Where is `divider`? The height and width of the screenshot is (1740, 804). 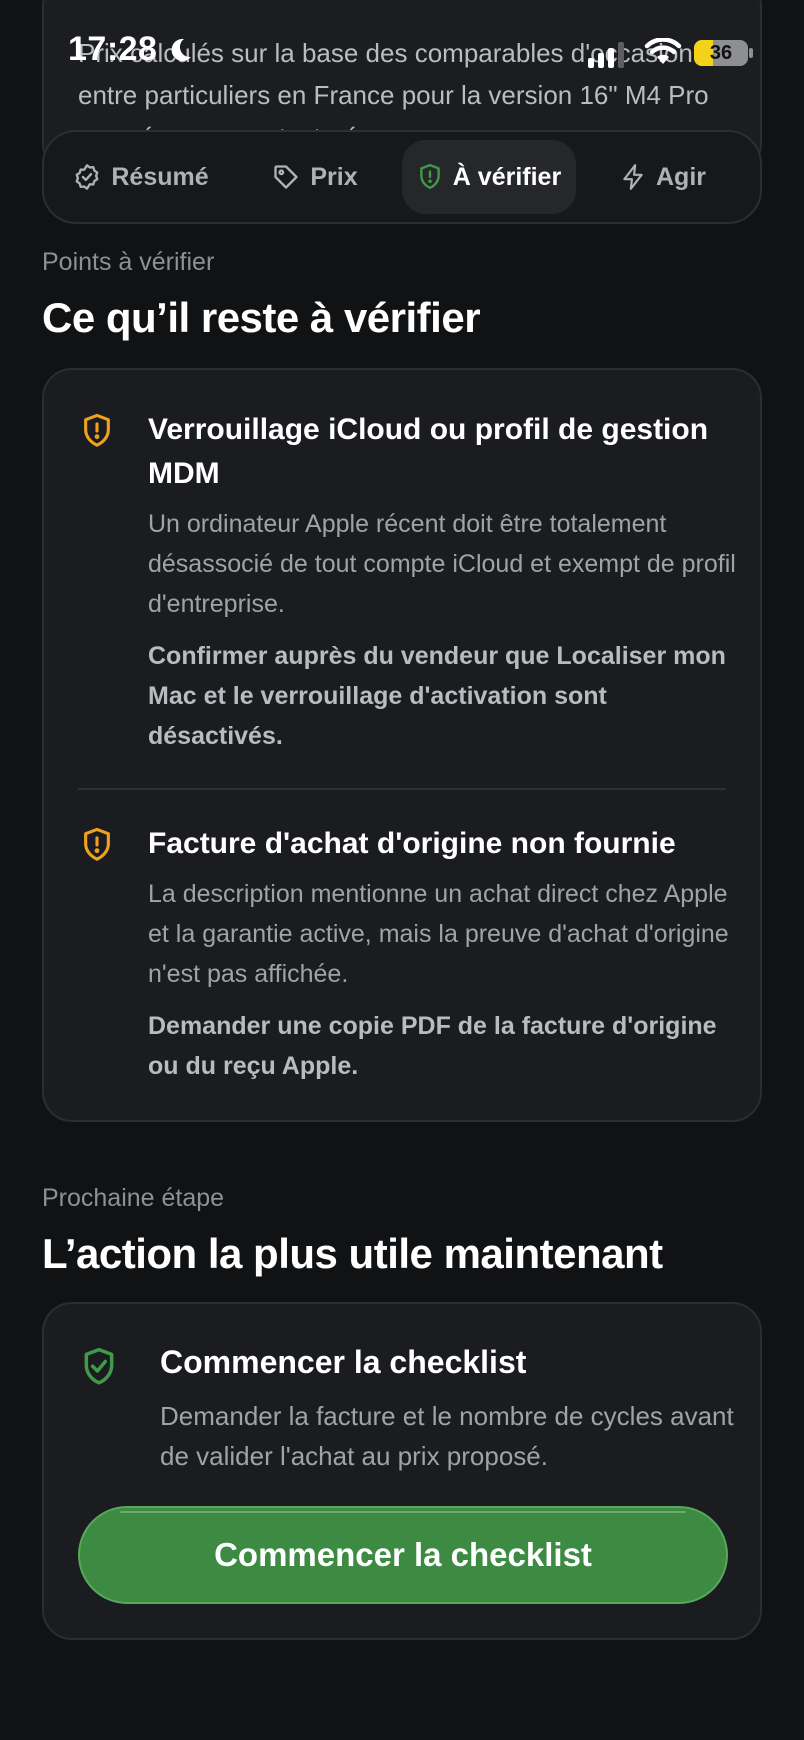 divider is located at coordinates (402, 789).